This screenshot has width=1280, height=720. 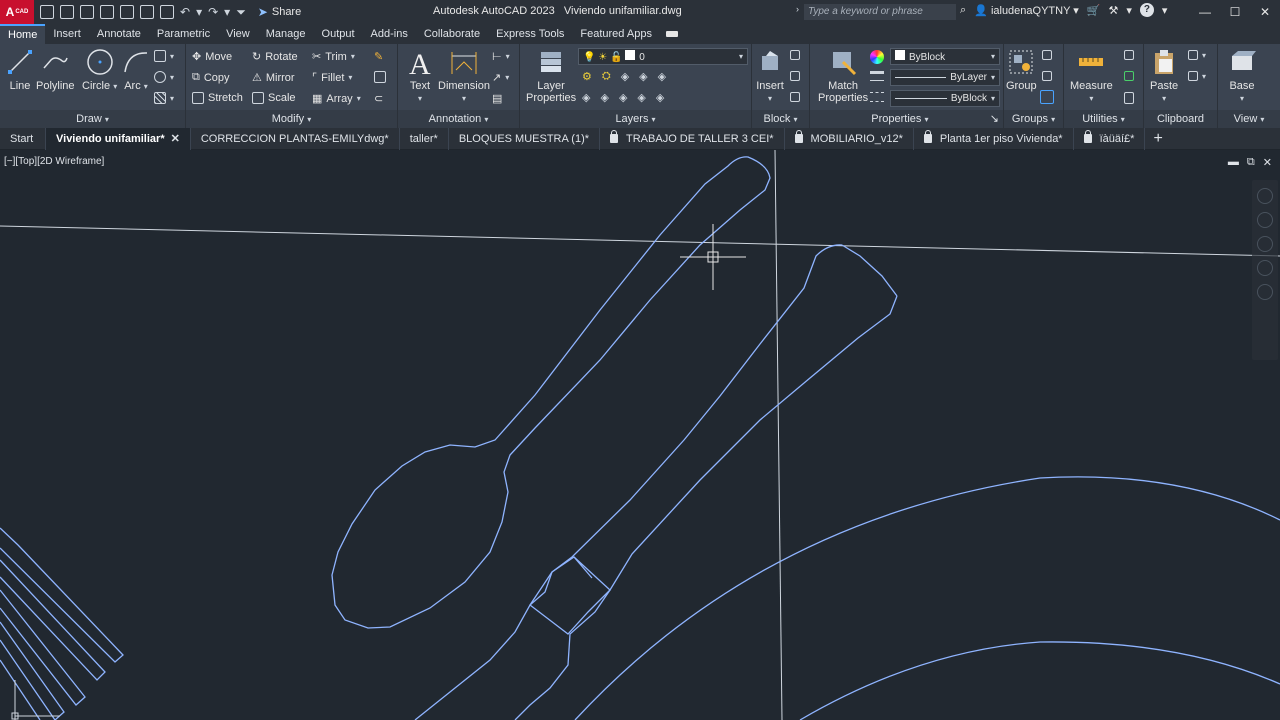 I want to click on viewport-controls-label: [−][Top][2D Wireframe], so click(x=54, y=161).